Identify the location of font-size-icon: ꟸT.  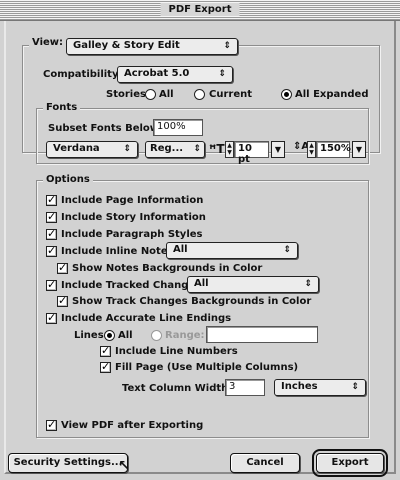
(217, 149).